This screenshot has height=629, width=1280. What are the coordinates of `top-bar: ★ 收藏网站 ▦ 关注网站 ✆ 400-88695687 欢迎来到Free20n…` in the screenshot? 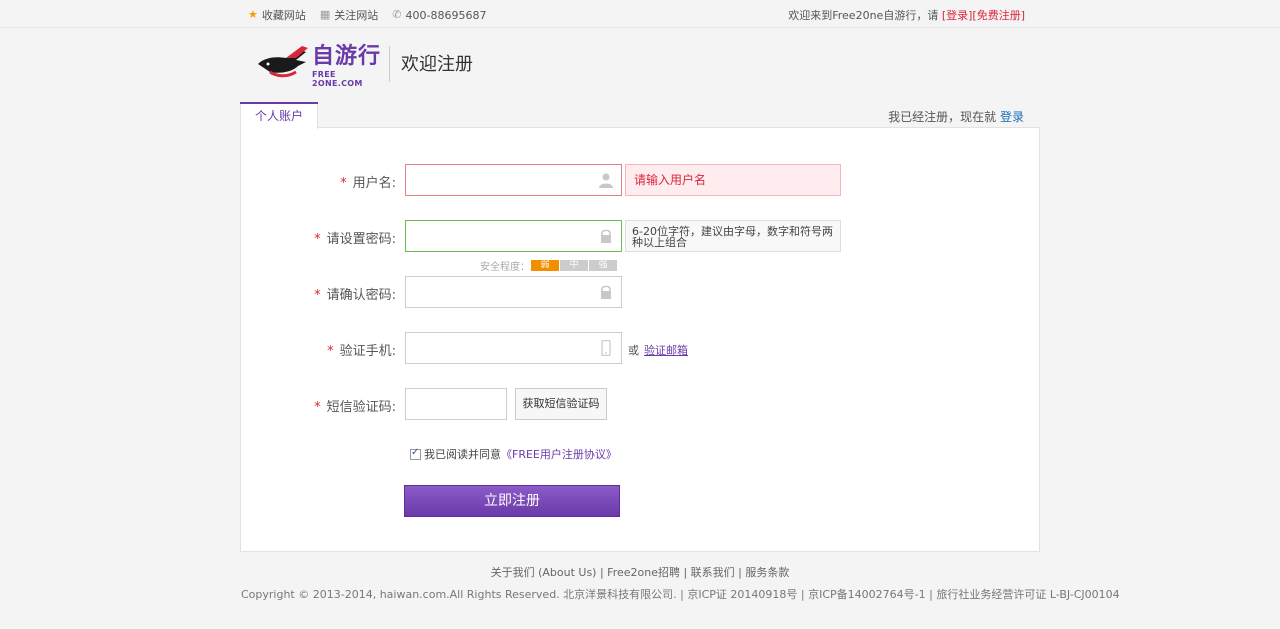 It's located at (640, 14).